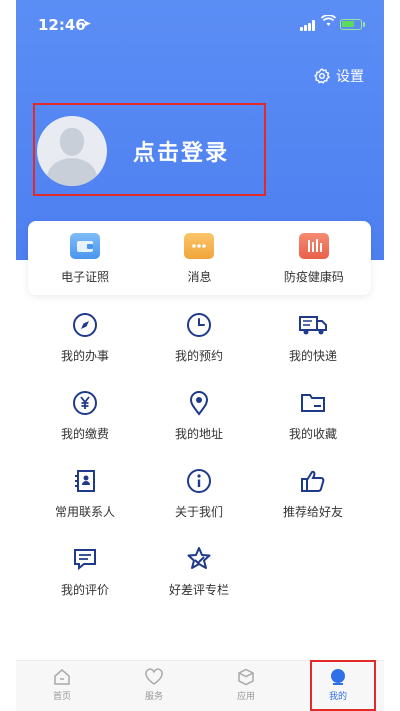 This screenshot has width=400, height=711. Describe the element at coordinates (62, 677) in the screenshot. I see `home-icon` at that location.